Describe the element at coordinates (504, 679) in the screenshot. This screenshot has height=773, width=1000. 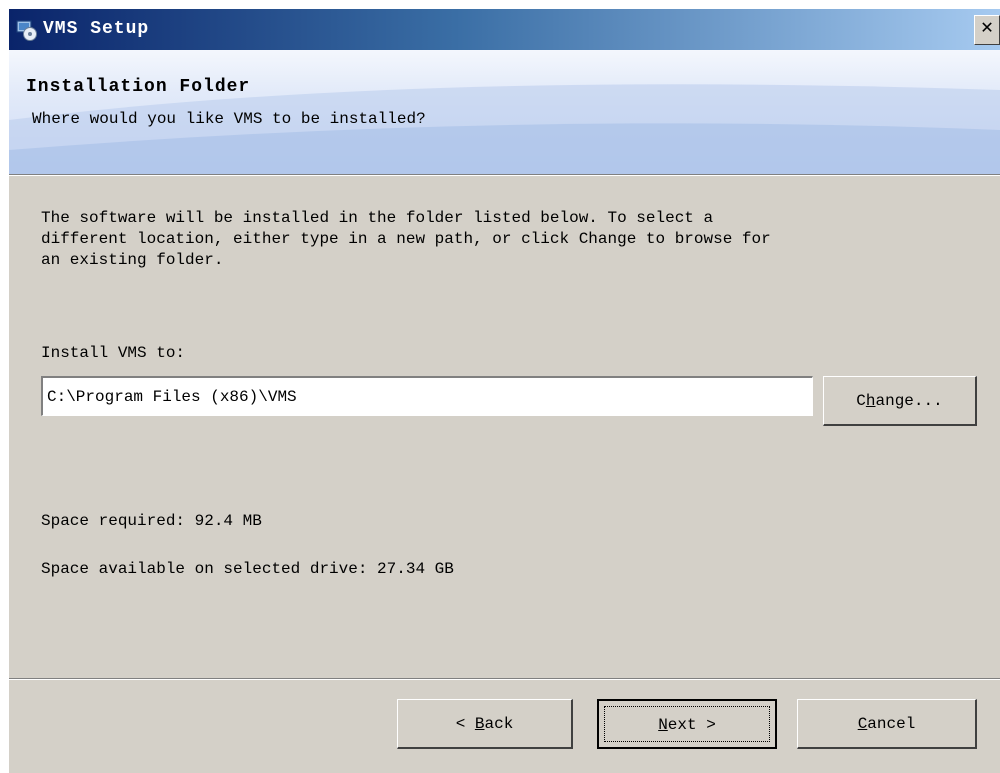
I see `footer-divider` at that location.